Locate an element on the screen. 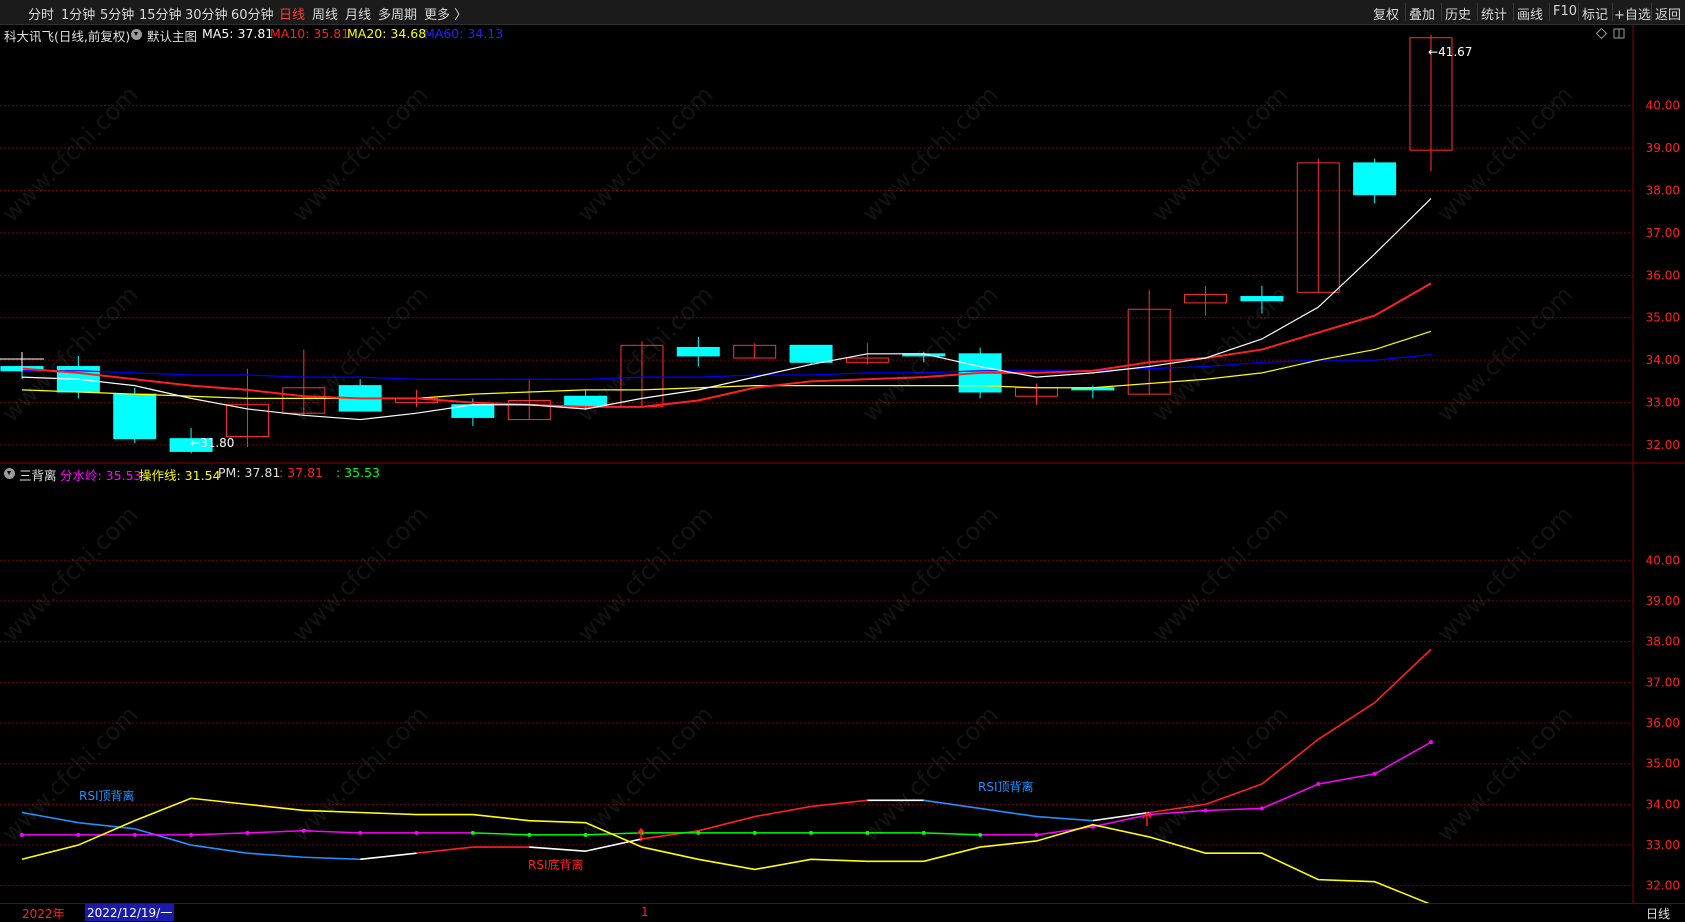 The width and height of the screenshot is (1685, 922). sub-price-tick: 37.00 is located at coordinates (1663, 682).